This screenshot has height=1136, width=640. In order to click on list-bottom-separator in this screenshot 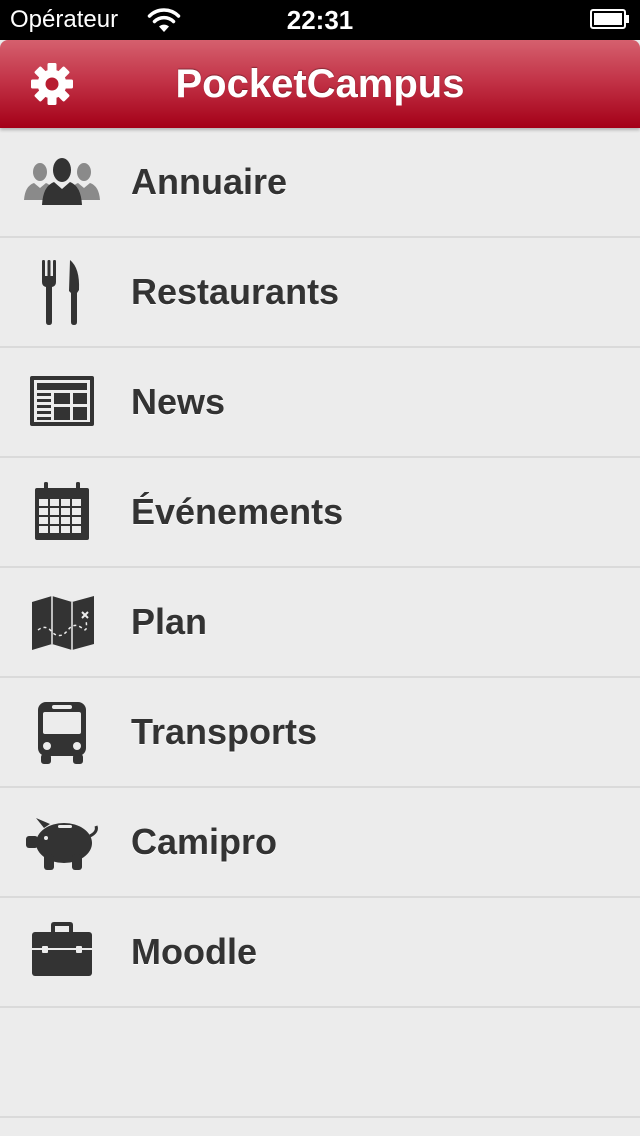, I will do `click(320, 1117)`.